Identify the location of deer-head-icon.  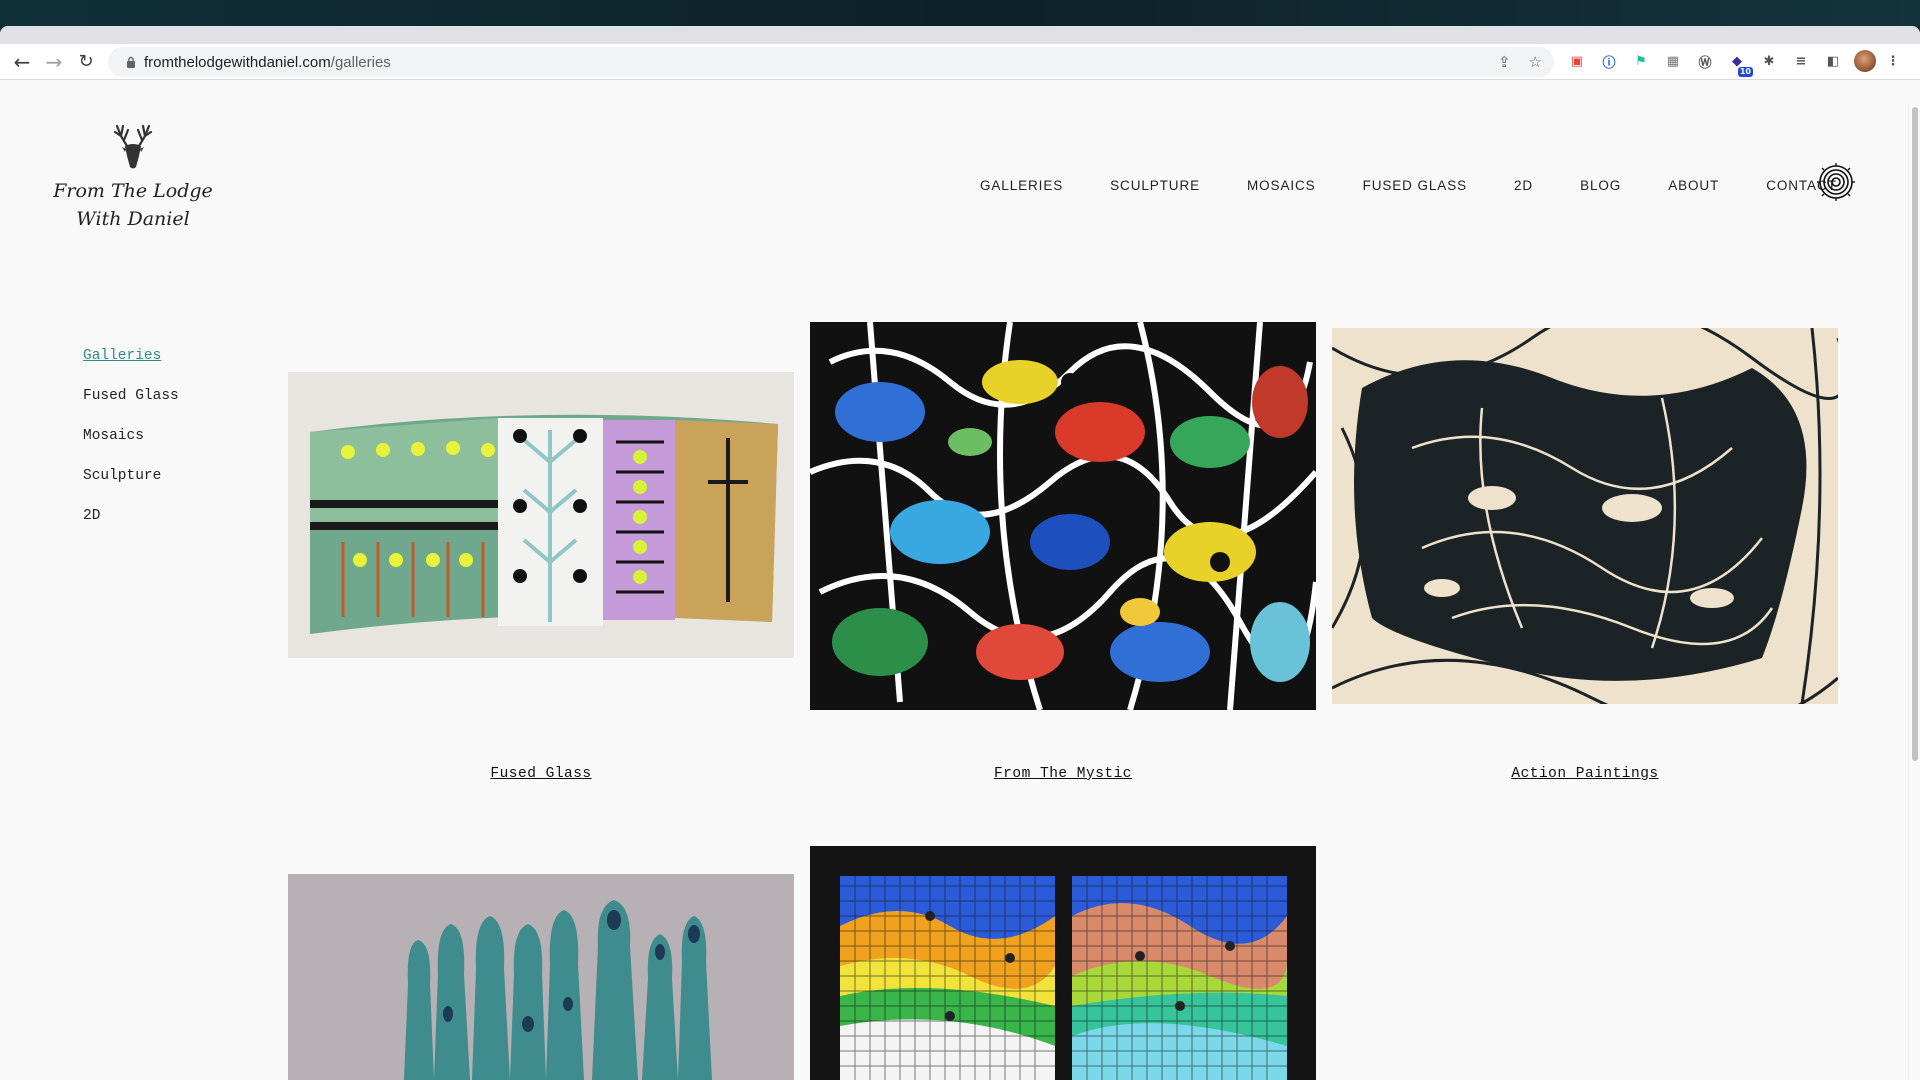
(133, 146).